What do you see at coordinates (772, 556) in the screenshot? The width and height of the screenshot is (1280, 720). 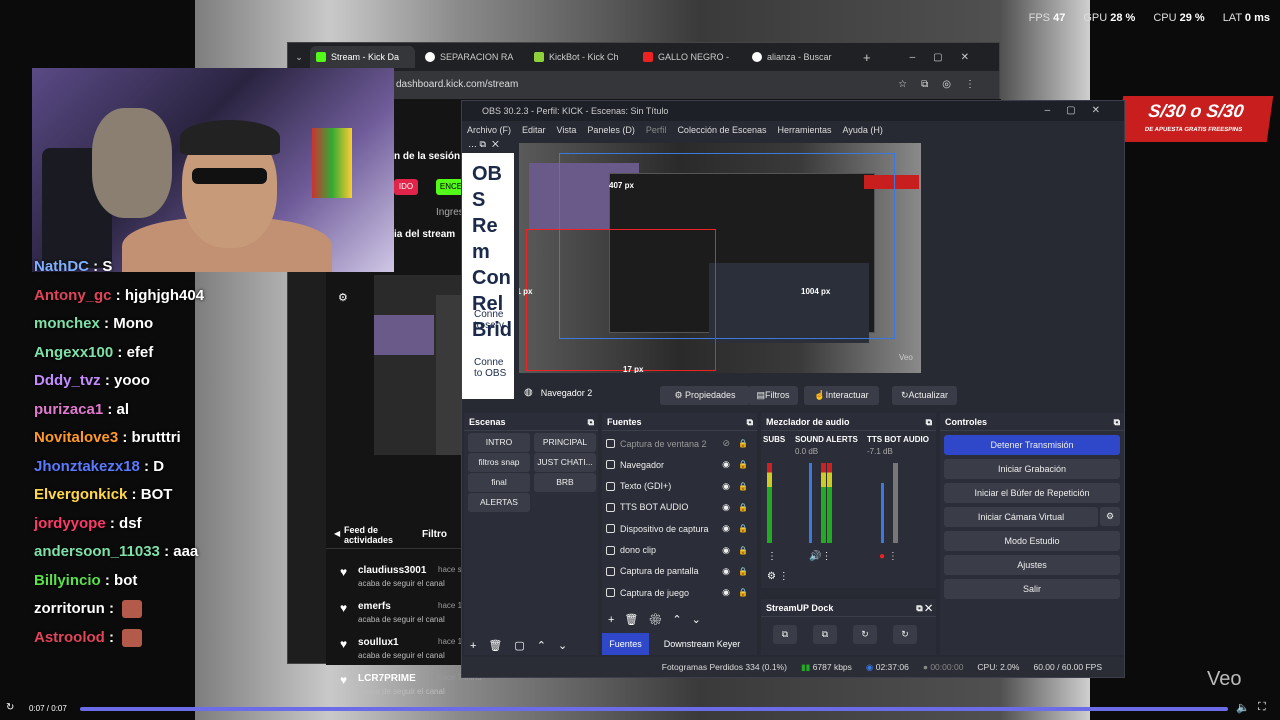 I see `mixer-menu-icon: ⋮` at bounding box center [772, 556].